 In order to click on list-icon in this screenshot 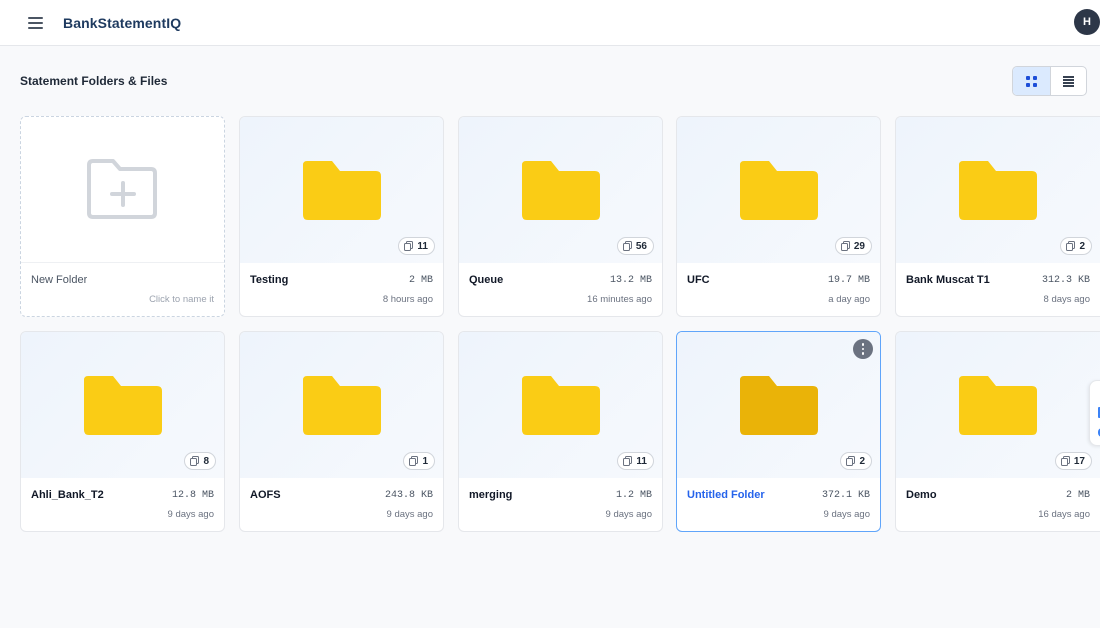, I will do `click(1068, 81)`.